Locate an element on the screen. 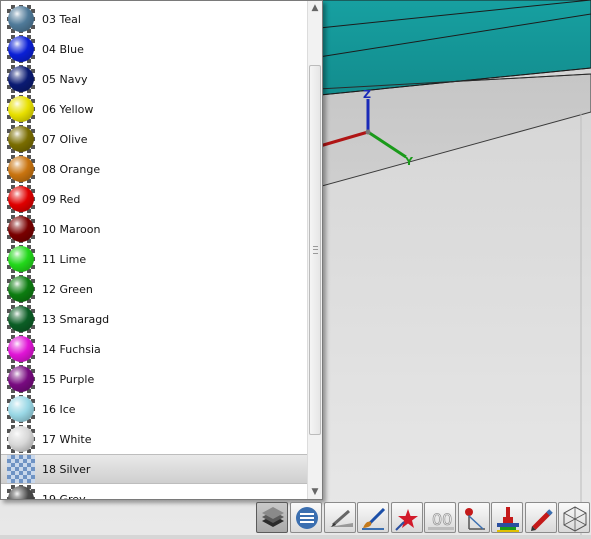 The width and height of the screenshot is (591, 539). material-label: 07 Olive is located at coordinates (65, 139).